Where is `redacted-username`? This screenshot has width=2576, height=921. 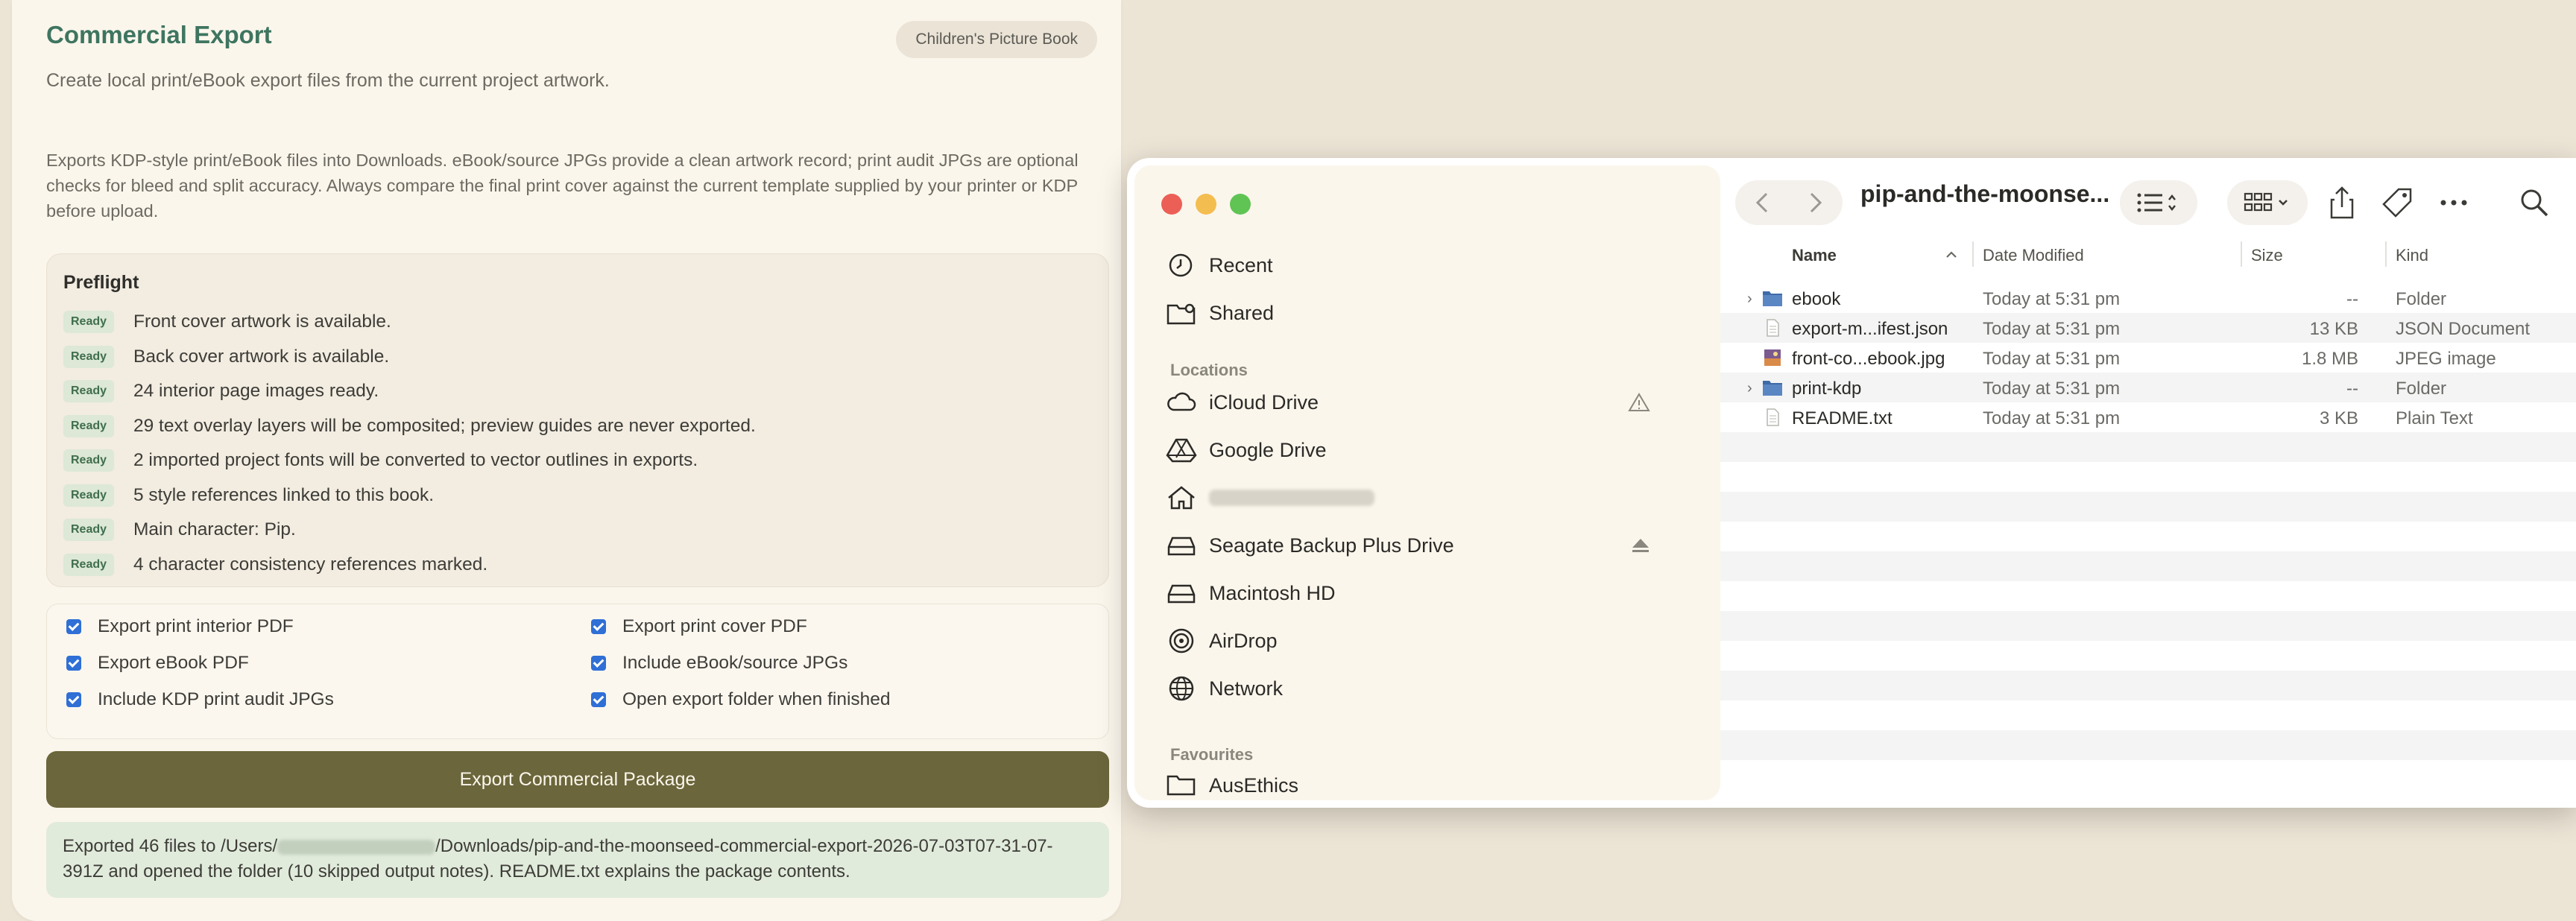
redacted-username is located at coordinates (1291, 498).